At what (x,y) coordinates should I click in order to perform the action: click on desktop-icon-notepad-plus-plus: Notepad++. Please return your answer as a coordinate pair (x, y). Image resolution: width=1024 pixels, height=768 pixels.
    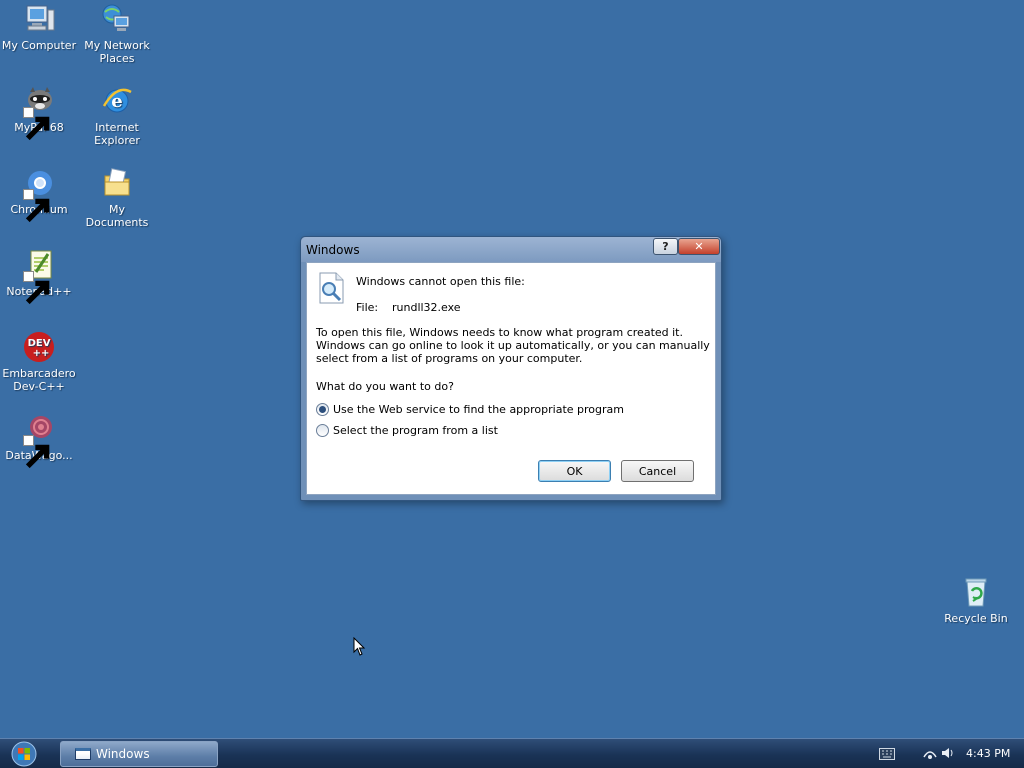
    Looking at the image, I should click on (39, 276).